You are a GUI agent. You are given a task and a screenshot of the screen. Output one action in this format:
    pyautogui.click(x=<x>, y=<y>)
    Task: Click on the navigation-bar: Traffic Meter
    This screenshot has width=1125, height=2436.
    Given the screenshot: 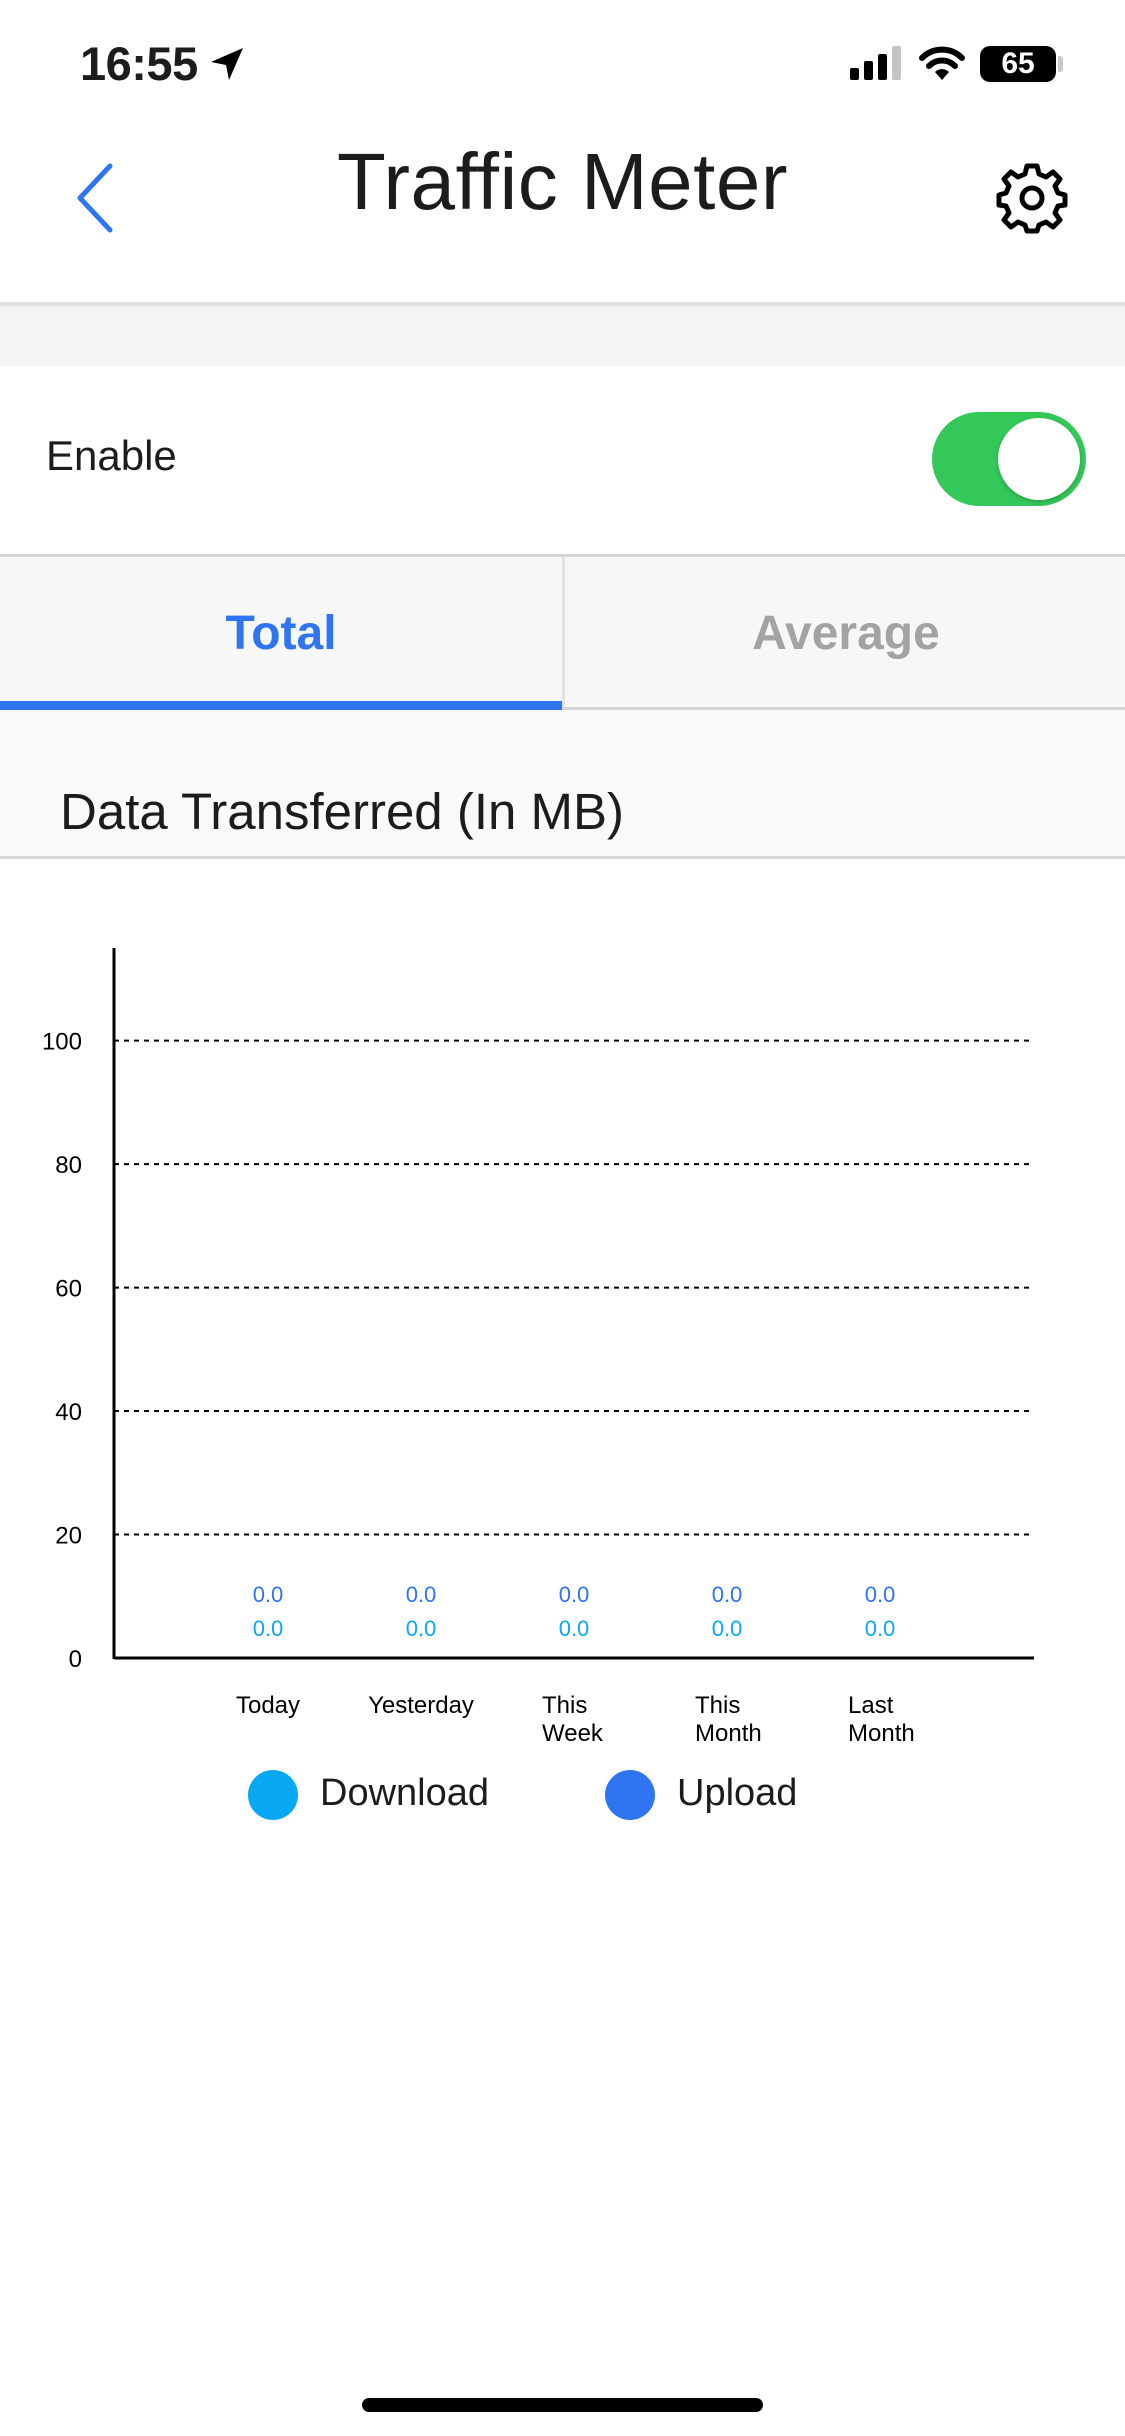 What is the action you would take?
    pyautogui.click(x=562, y=216)
    